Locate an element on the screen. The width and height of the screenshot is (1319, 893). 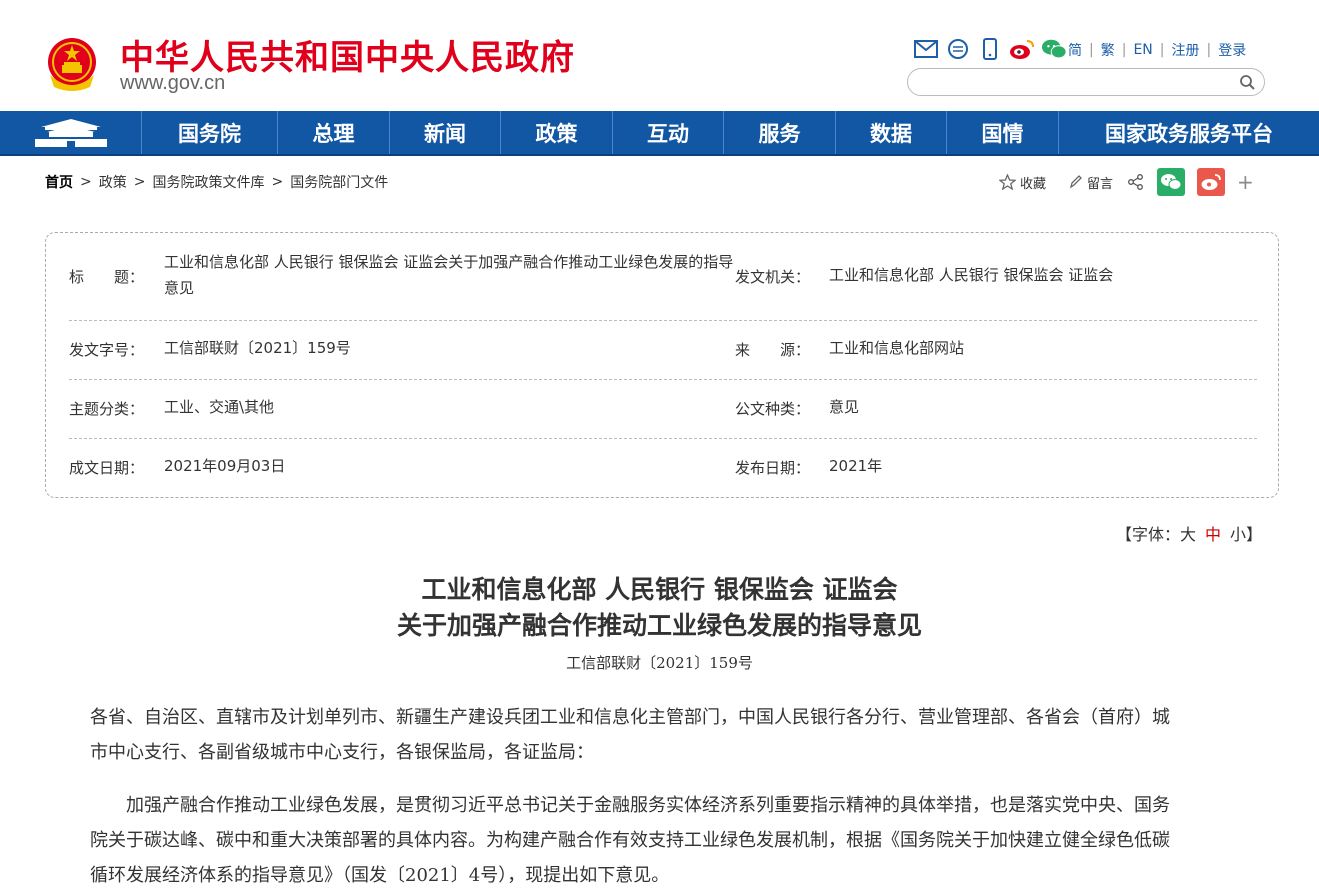
doc-type-value: 意见 is located at coordinates (844, 407).